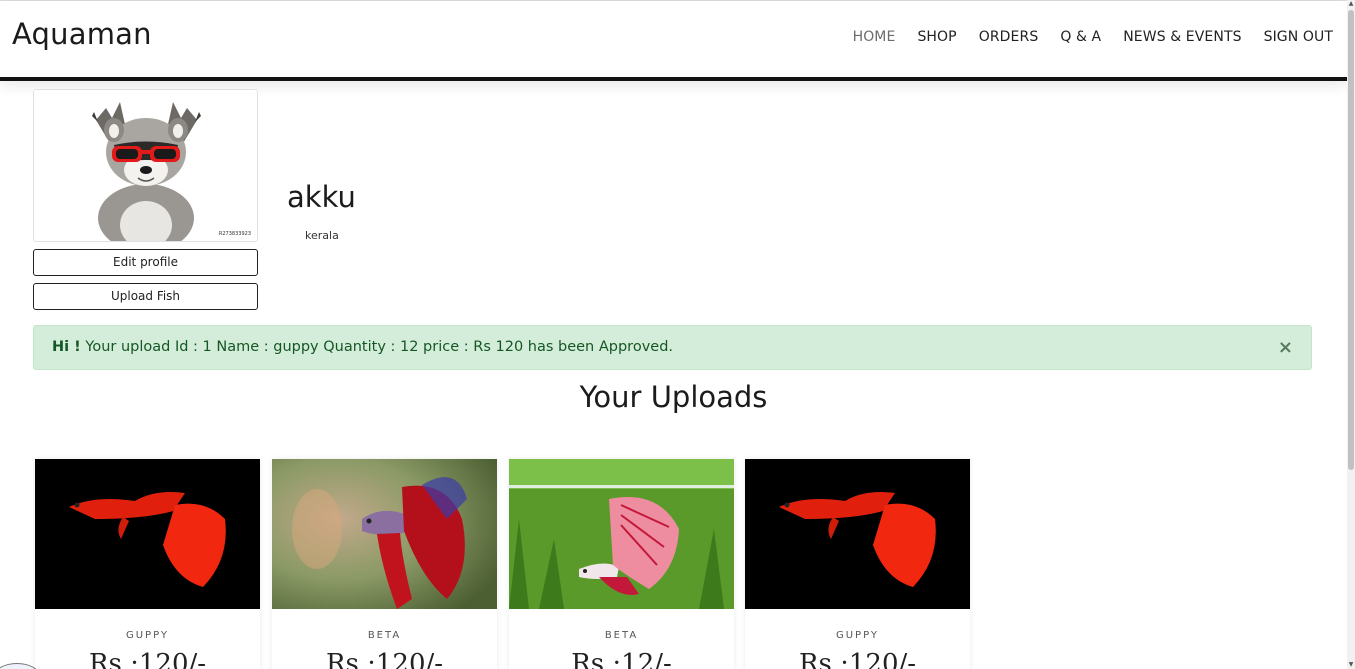  Describe the element at coordinates (1285, 347) in the screenshot. I see `close-icon: ×` at that location.